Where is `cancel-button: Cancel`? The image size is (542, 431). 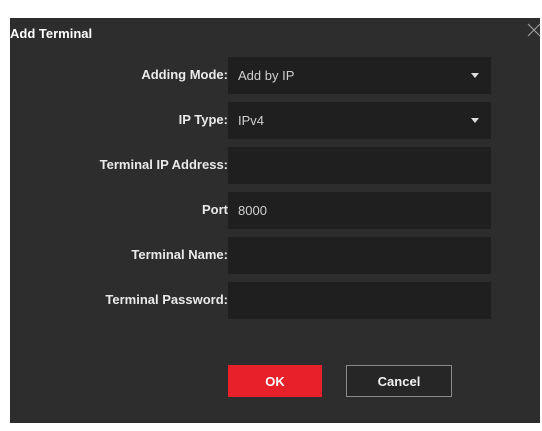 cancel-button: Cancel is located at coordinates (399, 381).